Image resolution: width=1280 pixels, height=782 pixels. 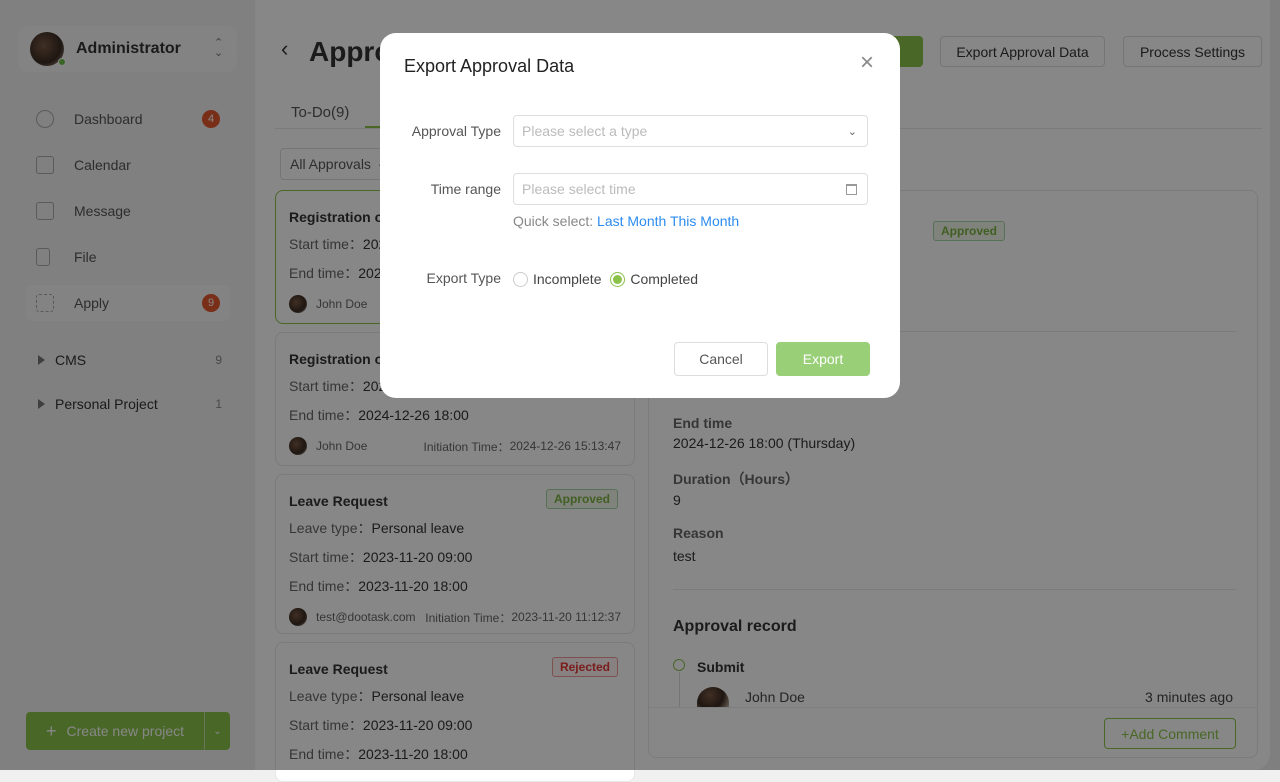 I want to click on radio-checked-icon, so click(x=618, y=279).